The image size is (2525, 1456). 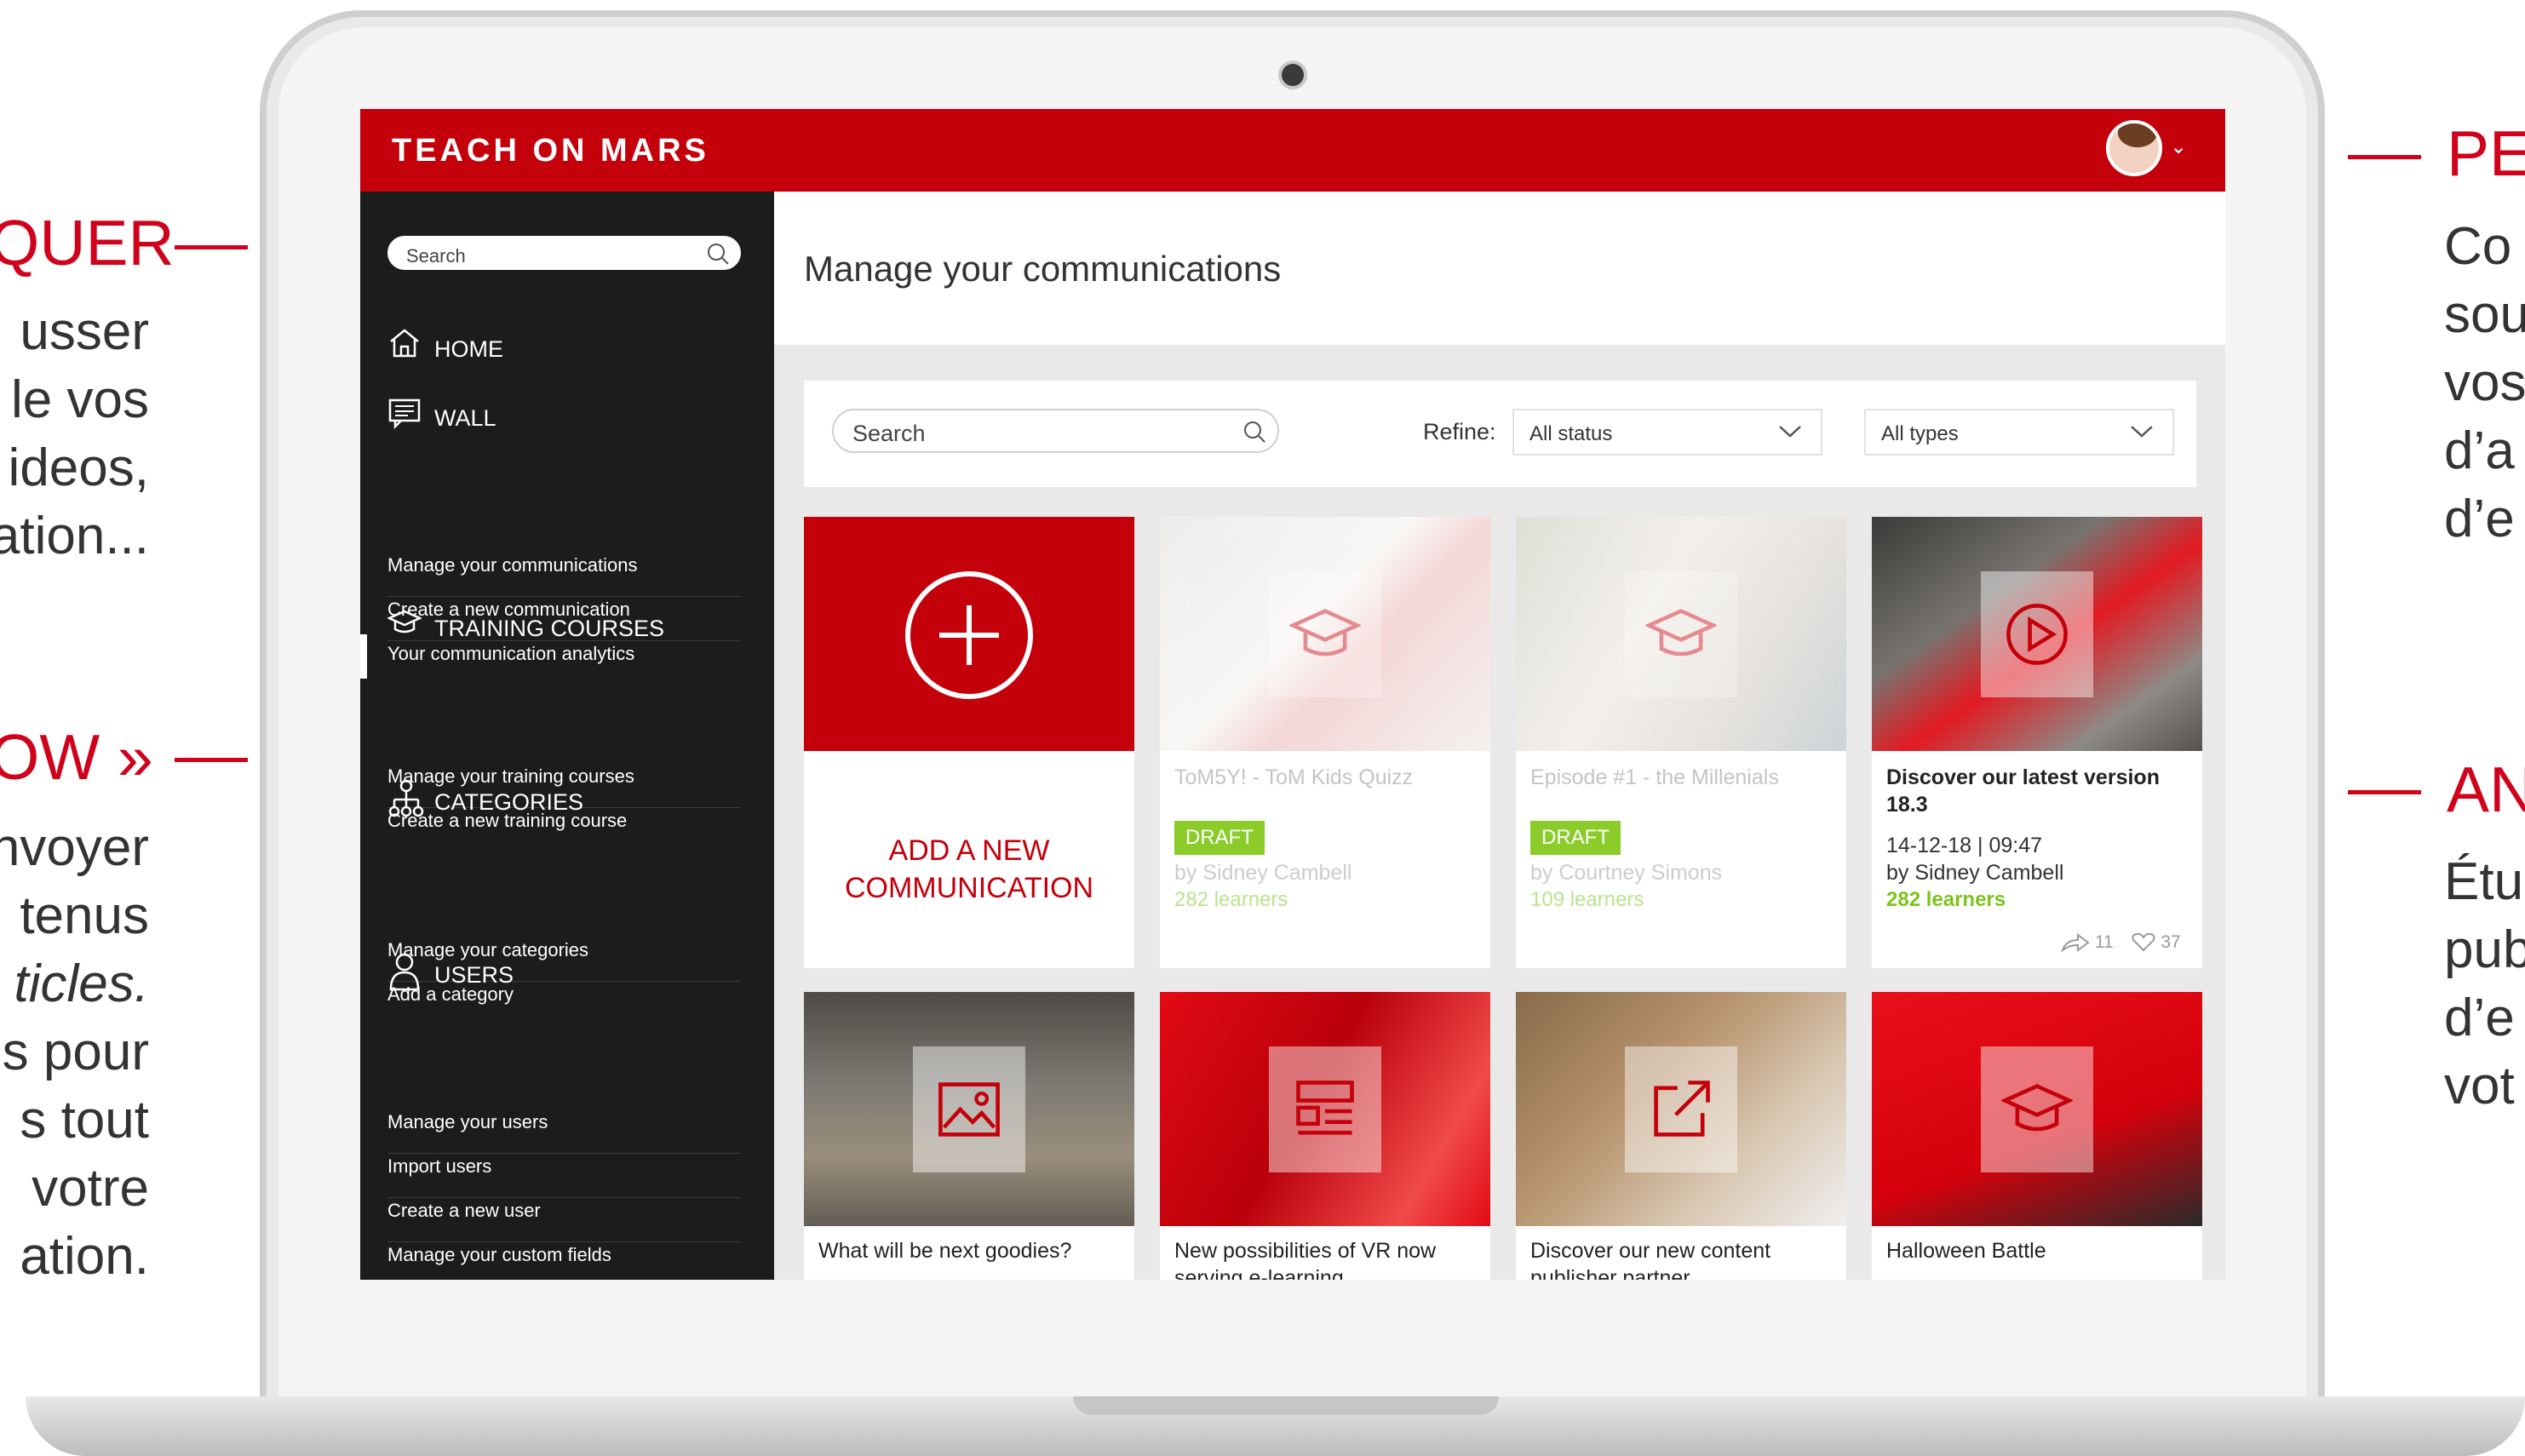 I want to click on caption-heading: AN, so click(x=2486, y=790).